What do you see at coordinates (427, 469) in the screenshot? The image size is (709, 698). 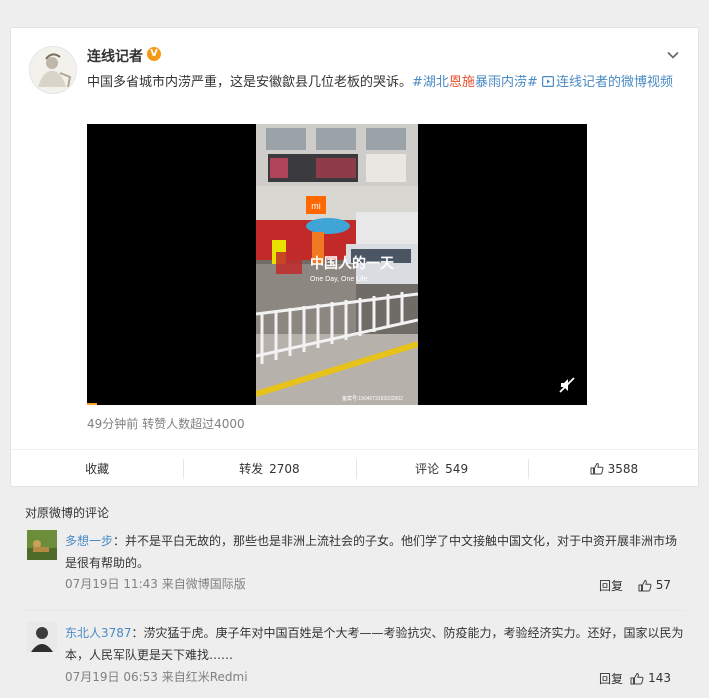 I see `comment-label: 评论` at bounding box center [427, 469].